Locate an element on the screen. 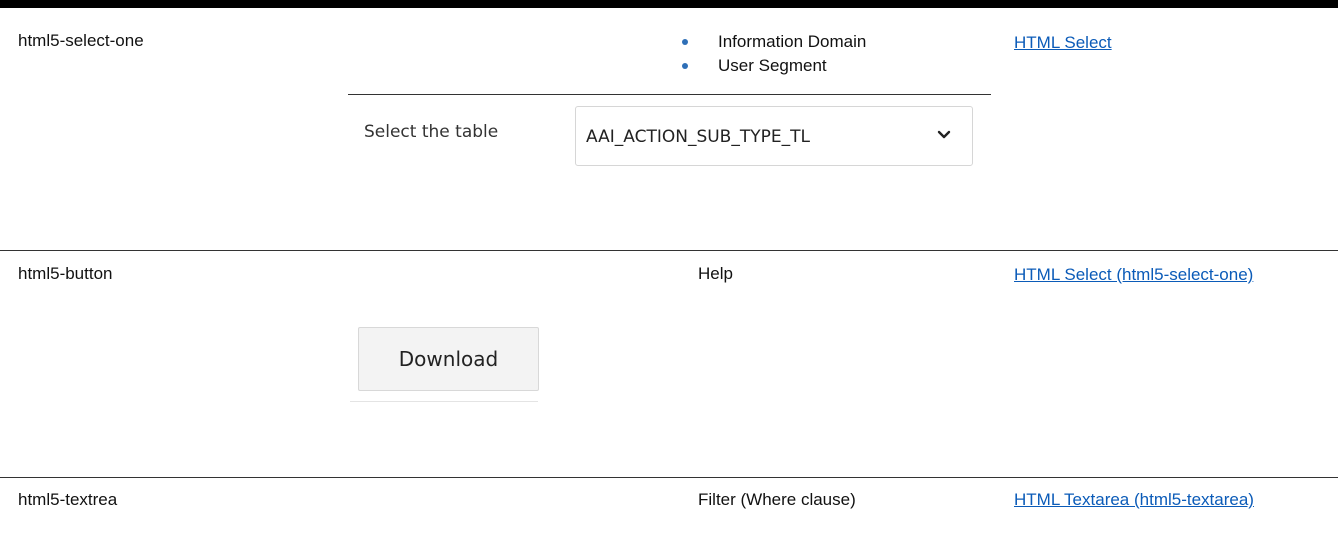 The image size is (1338, 537). button-underline is located at coordinates (444, 401).